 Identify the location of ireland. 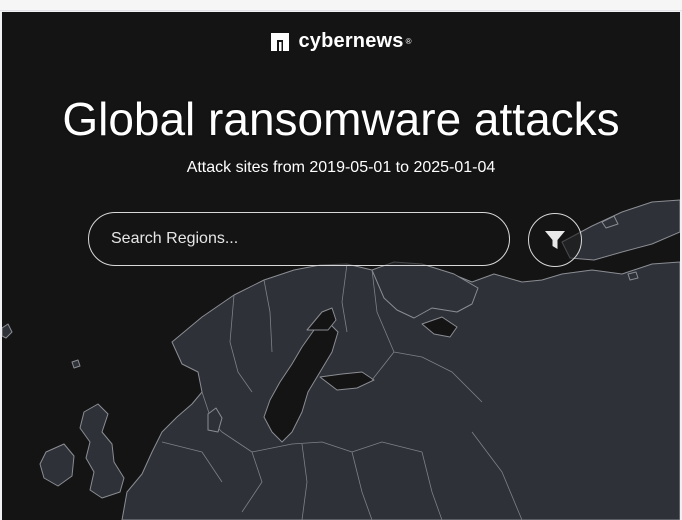
(57, 465).